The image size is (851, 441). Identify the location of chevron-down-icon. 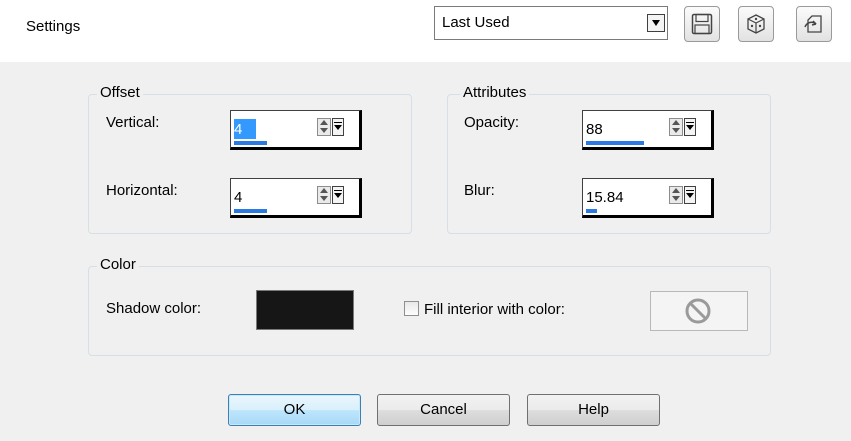
(656, 23).